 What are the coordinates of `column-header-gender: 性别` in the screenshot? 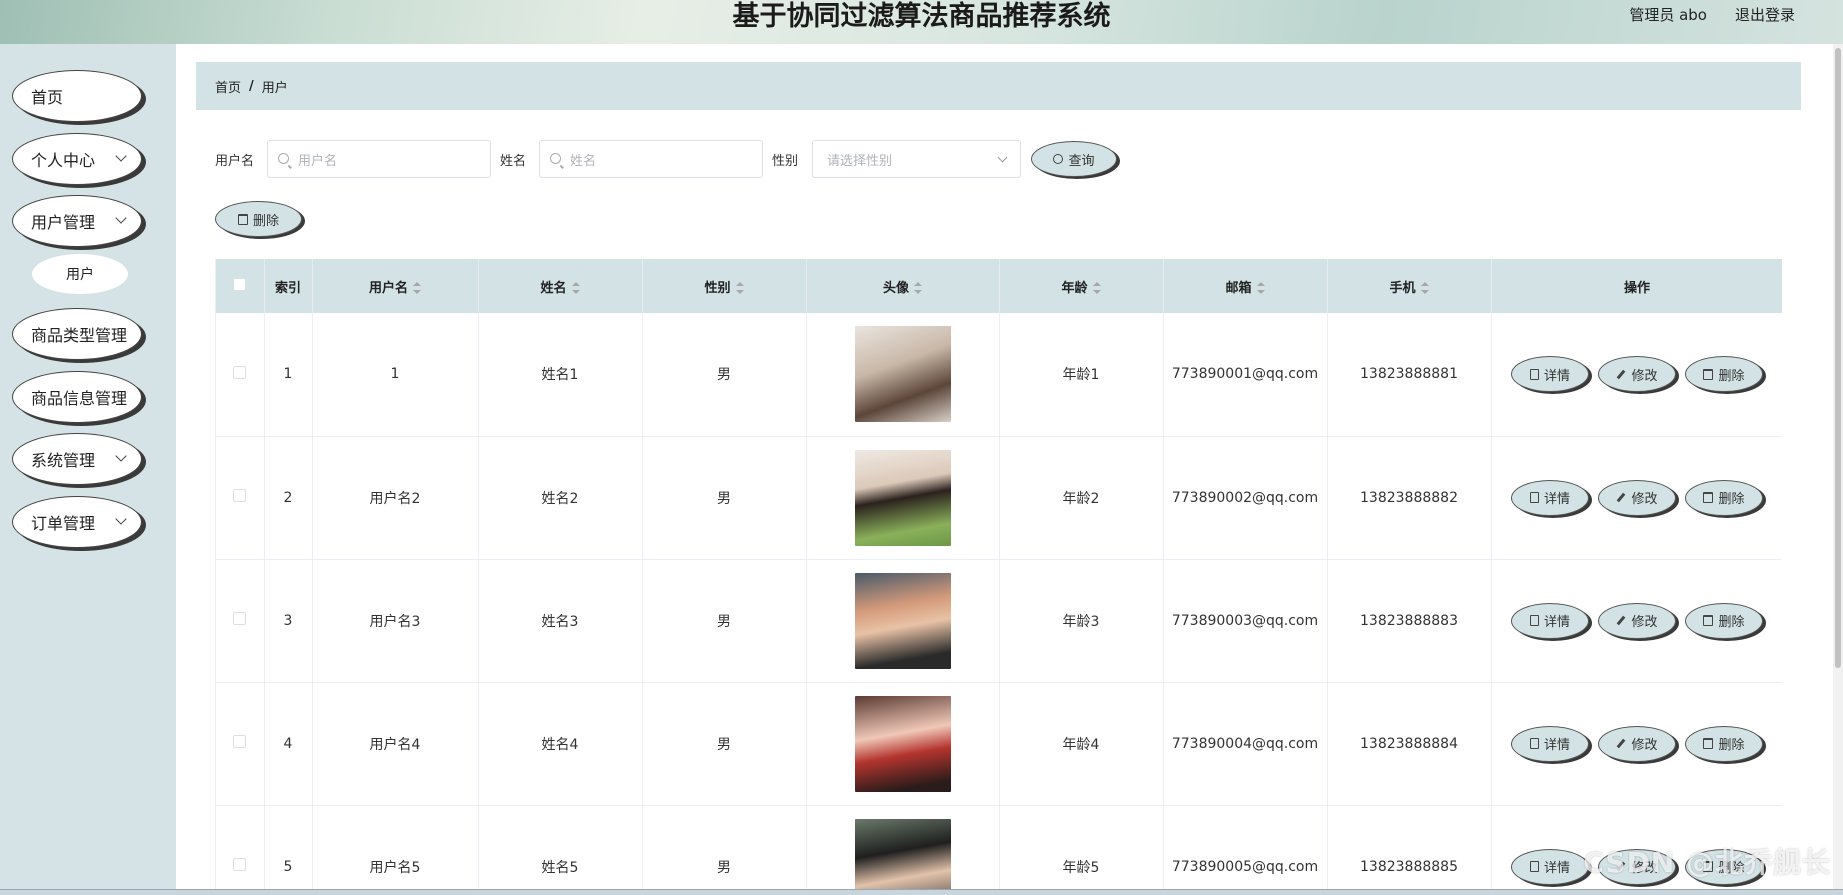 It's located at (724, 286).